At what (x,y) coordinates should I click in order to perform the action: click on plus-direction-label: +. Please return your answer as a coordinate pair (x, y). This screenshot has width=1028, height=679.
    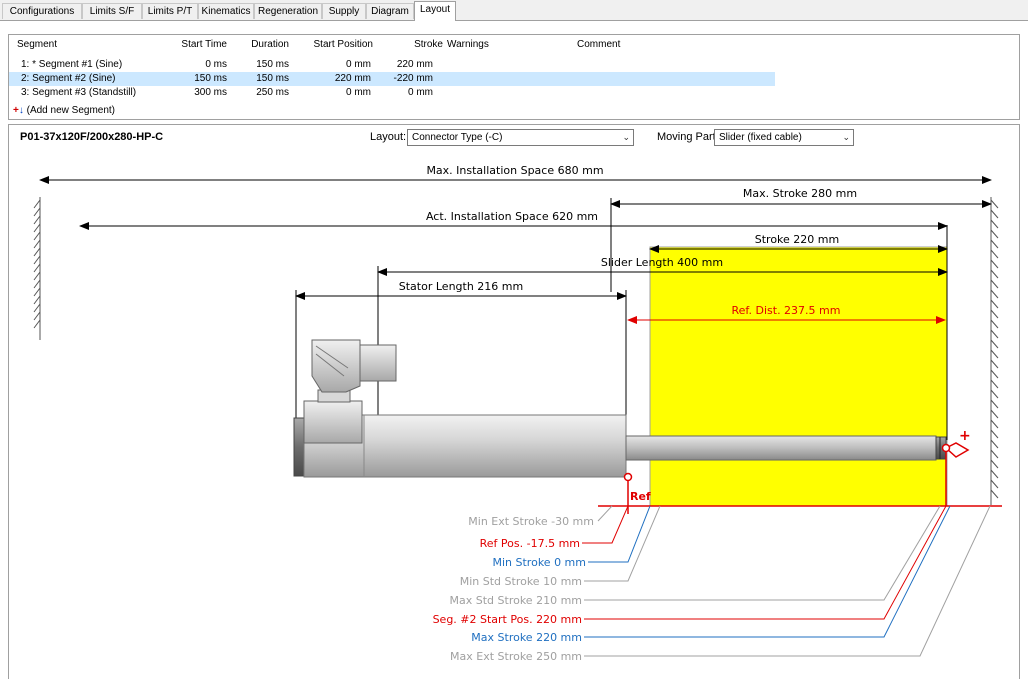
    Looking at the image, I should click on (965, 436).